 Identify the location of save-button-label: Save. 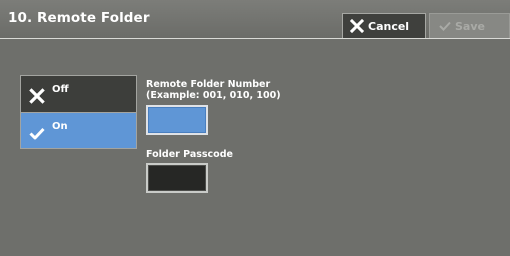
(470, 26).